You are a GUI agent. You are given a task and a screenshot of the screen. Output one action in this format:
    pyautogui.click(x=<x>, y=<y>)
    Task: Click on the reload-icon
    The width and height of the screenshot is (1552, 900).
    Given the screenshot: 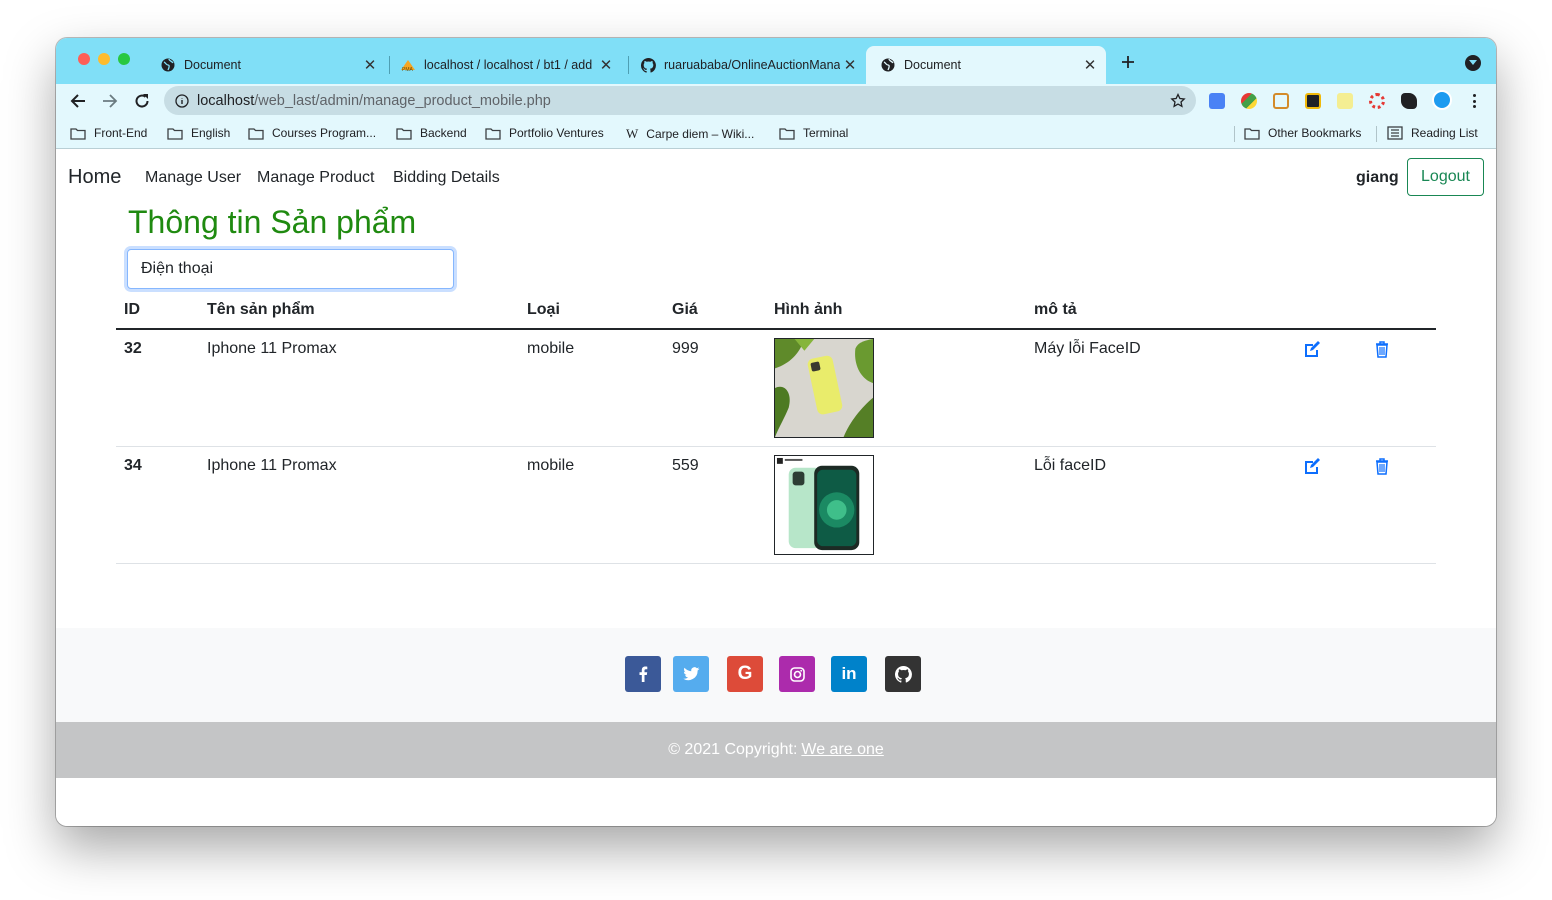 What is the action you would take?
    pyautogui.click(x=142, y=101)
    